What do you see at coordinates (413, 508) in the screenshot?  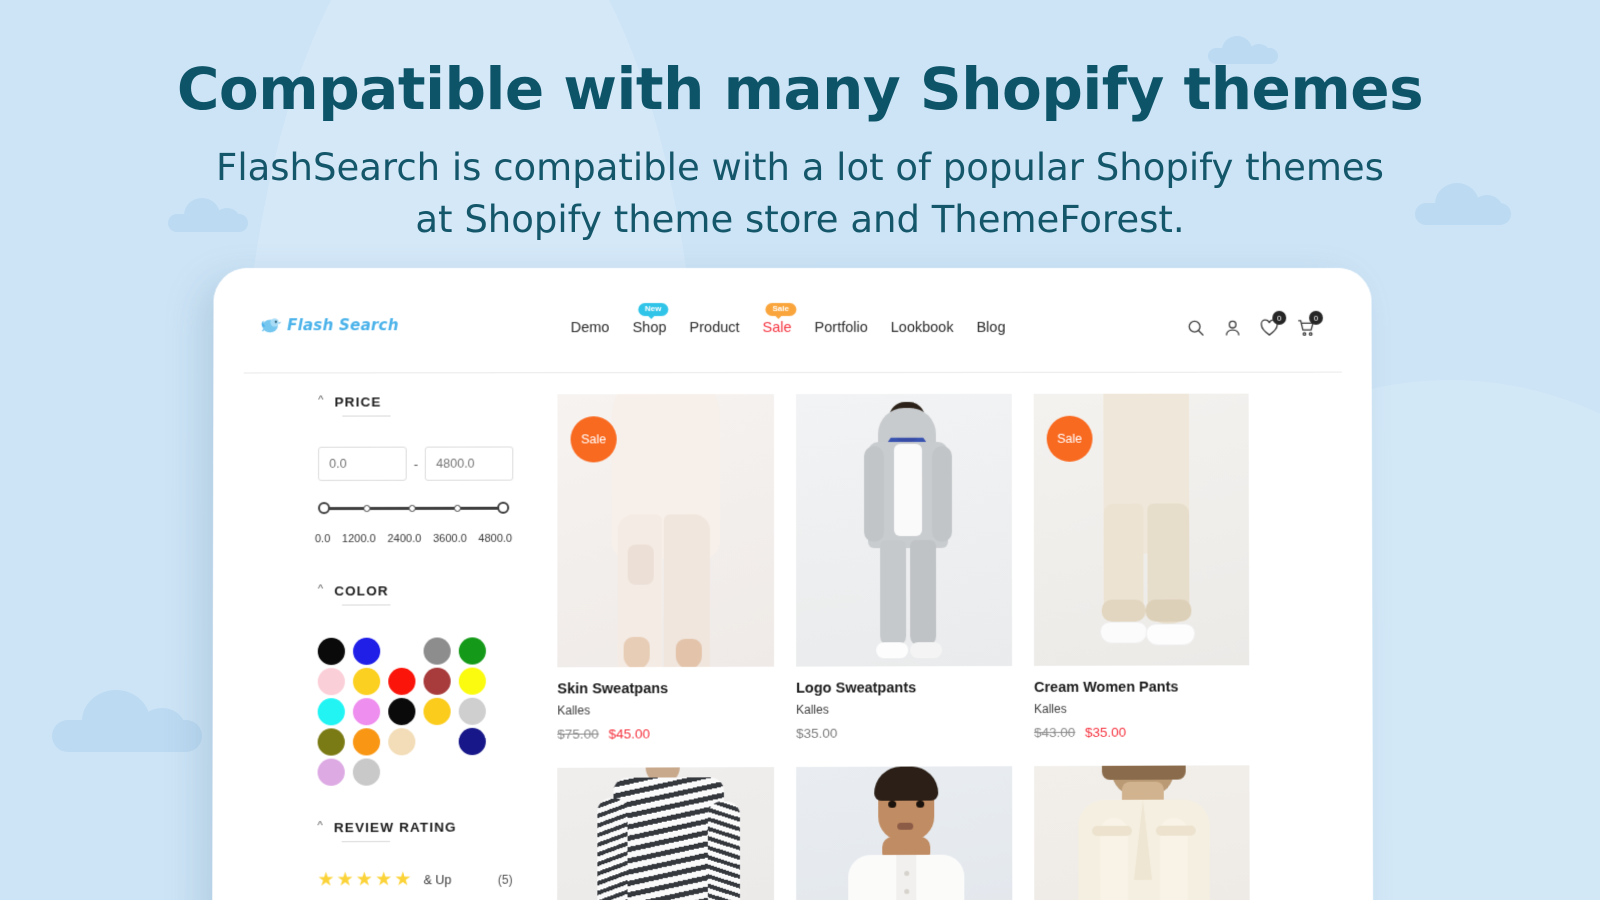 I see `price-range-slider` at bounding box center [413, 508].